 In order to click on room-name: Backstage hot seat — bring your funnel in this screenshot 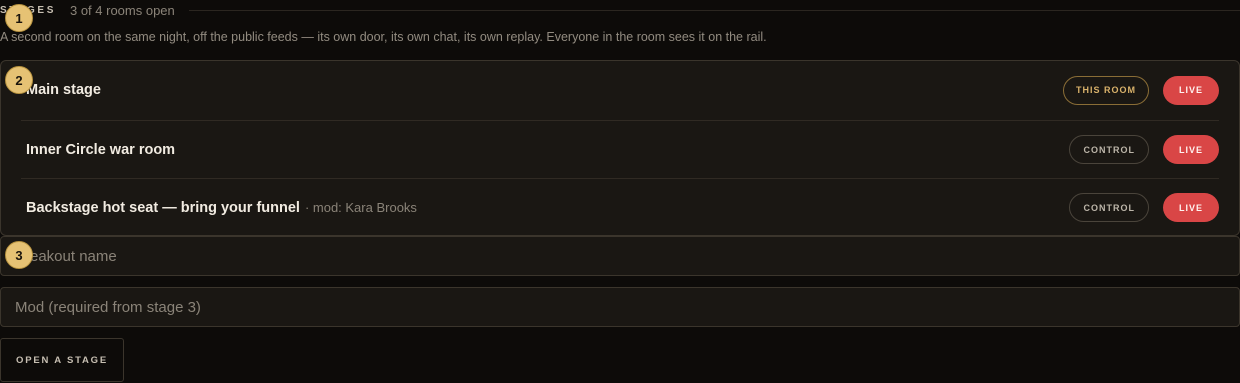, I will do `click(163, 207)`.